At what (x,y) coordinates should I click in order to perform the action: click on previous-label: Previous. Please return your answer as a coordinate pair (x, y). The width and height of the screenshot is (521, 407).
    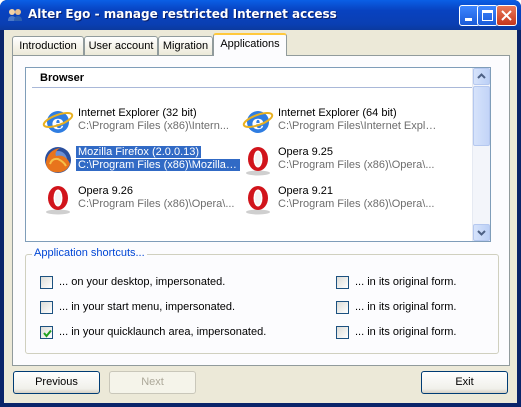
    Looking at the image, I should click on (56, 382).